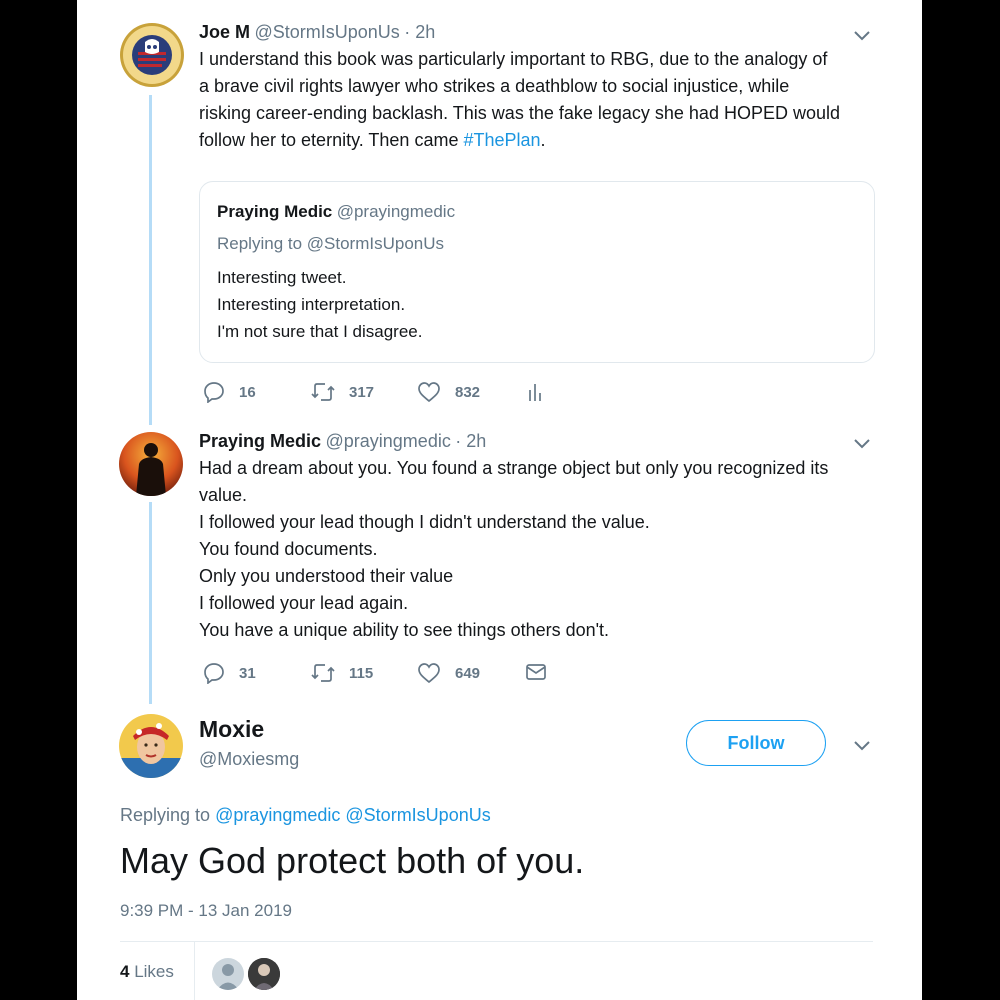  Describe the element at coordinates (501, 140) in the screenshot. I see `hashtag-link: #ThePlan` at that location.